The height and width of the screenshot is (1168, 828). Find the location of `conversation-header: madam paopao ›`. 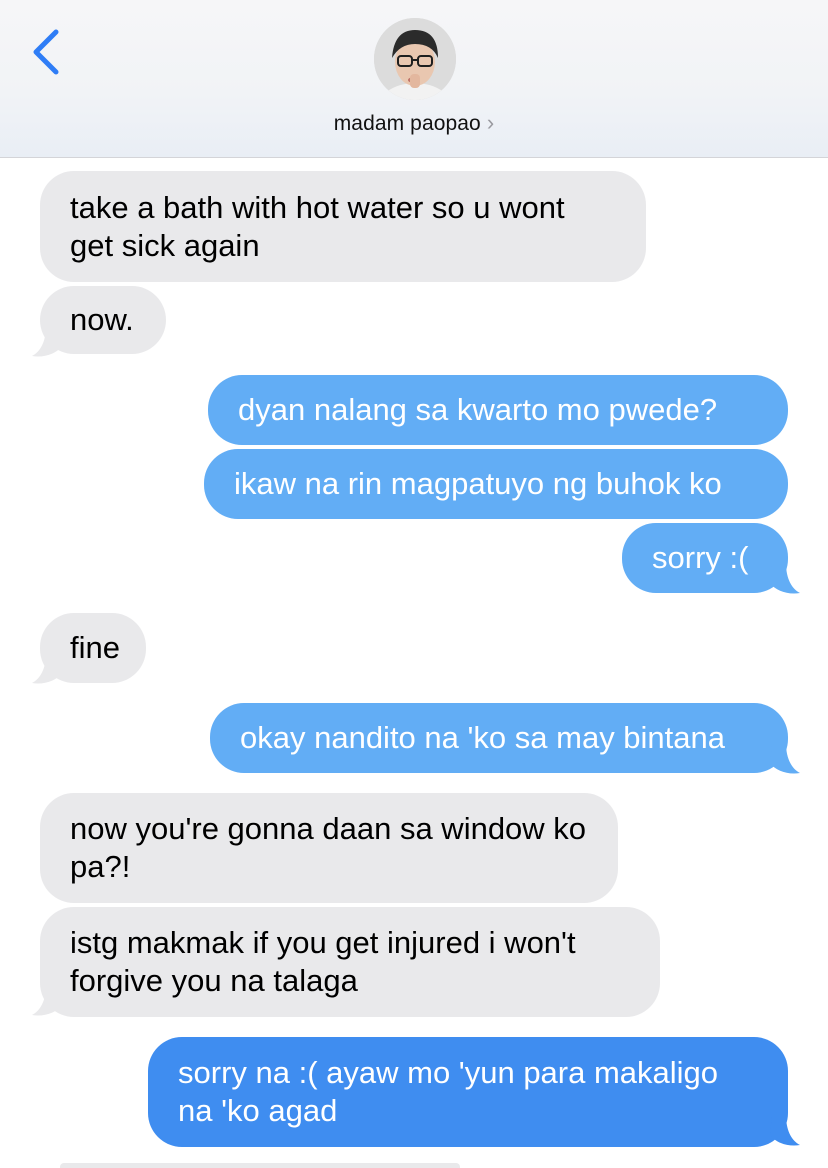

conversation-header: madam paopao › is located at coordinates (414, 79).